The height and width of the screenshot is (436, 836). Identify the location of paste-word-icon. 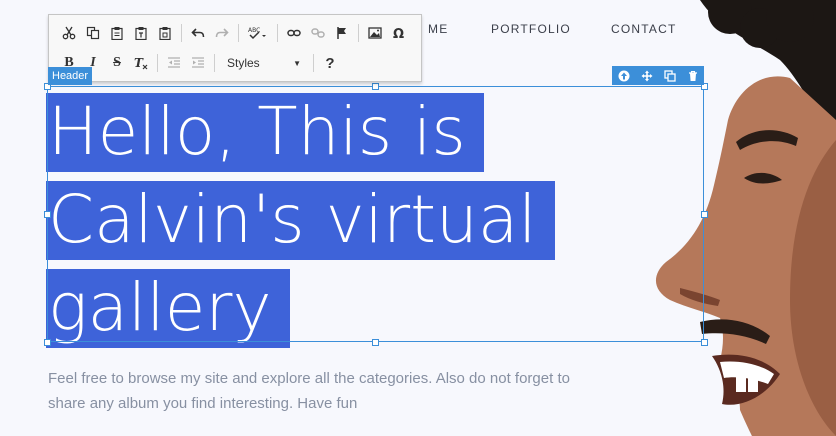
(165, 33).